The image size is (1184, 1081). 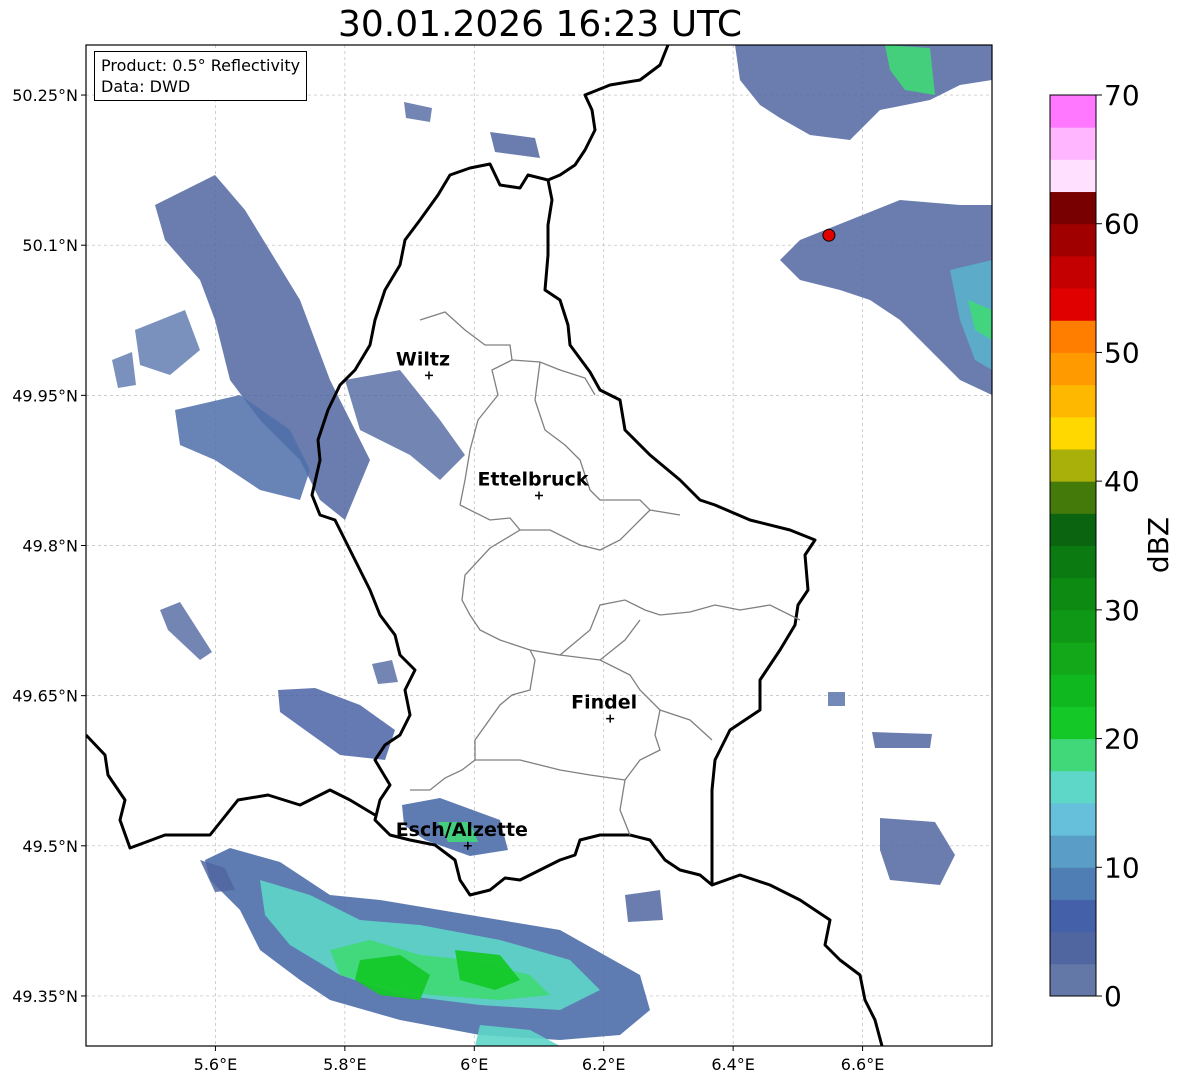 I want to click on belgium-germany-border, so click(x=608, y=113).